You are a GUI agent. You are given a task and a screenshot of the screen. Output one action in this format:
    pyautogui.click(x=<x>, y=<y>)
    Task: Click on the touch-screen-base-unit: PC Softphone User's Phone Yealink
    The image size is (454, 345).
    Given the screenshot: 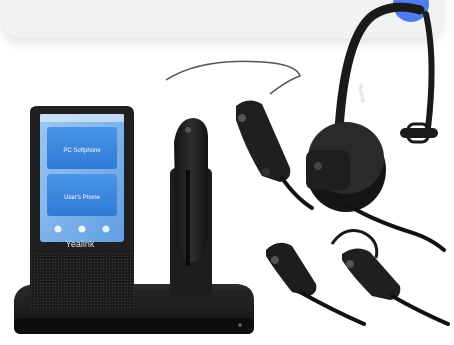 What is the action you would take?
    pyautogui.click(x=82, y=207)
    